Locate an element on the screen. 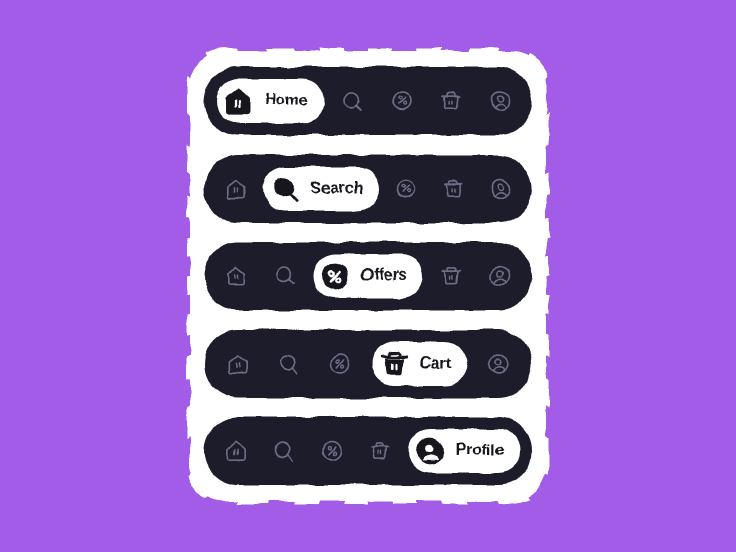 The height and width of the screenshot is (552, 736). nav-item-label: Offers is located at coordinates (384, 275).